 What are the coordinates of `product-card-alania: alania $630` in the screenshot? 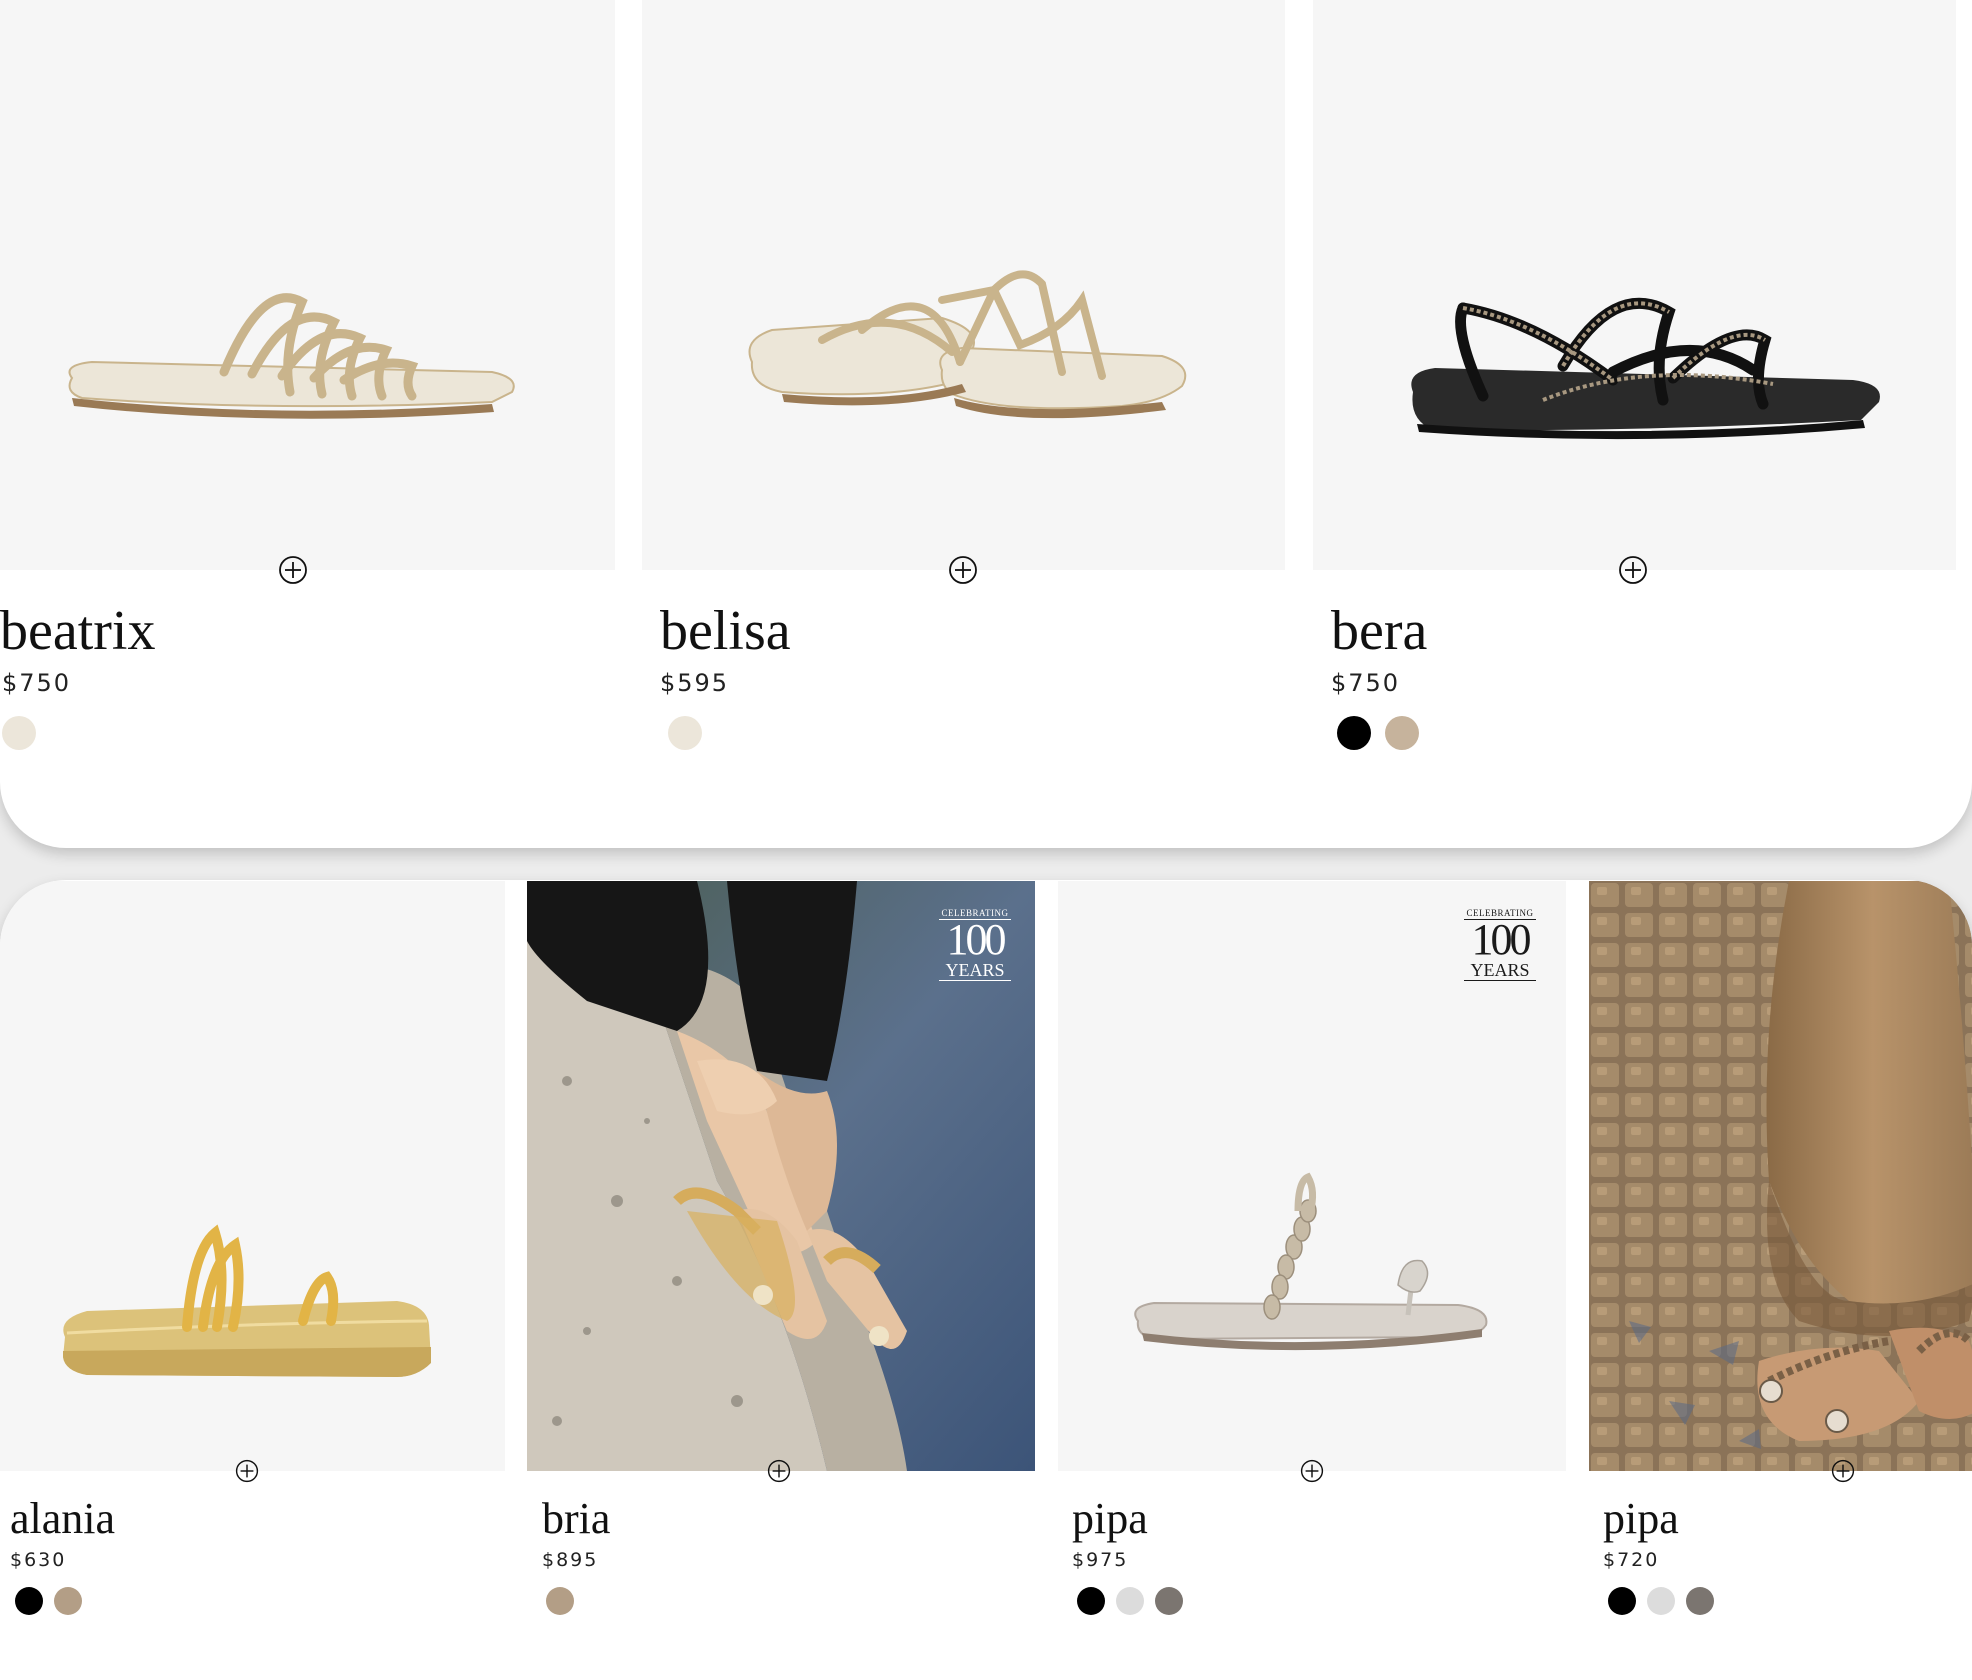 It's located at (252, 1261).